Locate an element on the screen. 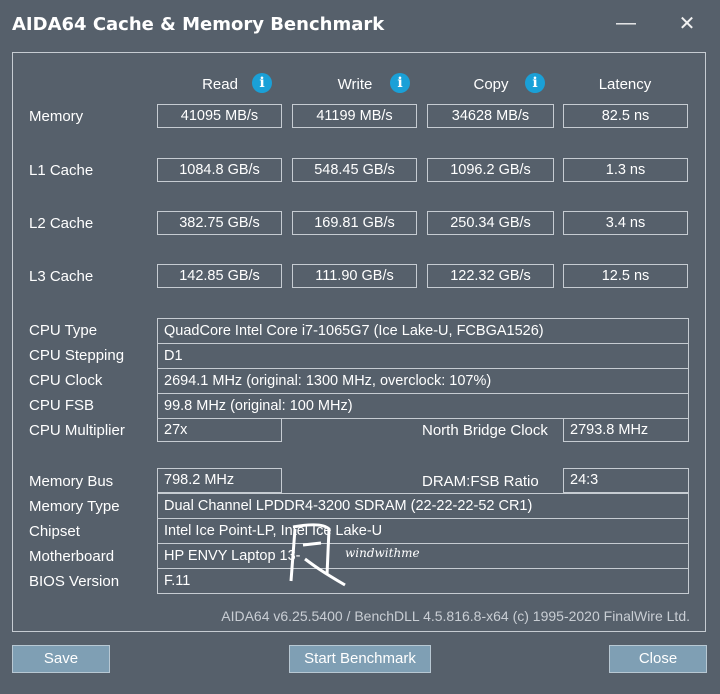 The height and width of the screenshot is (694, 720). info-icon-read: i is located at coordinates (262, 83).